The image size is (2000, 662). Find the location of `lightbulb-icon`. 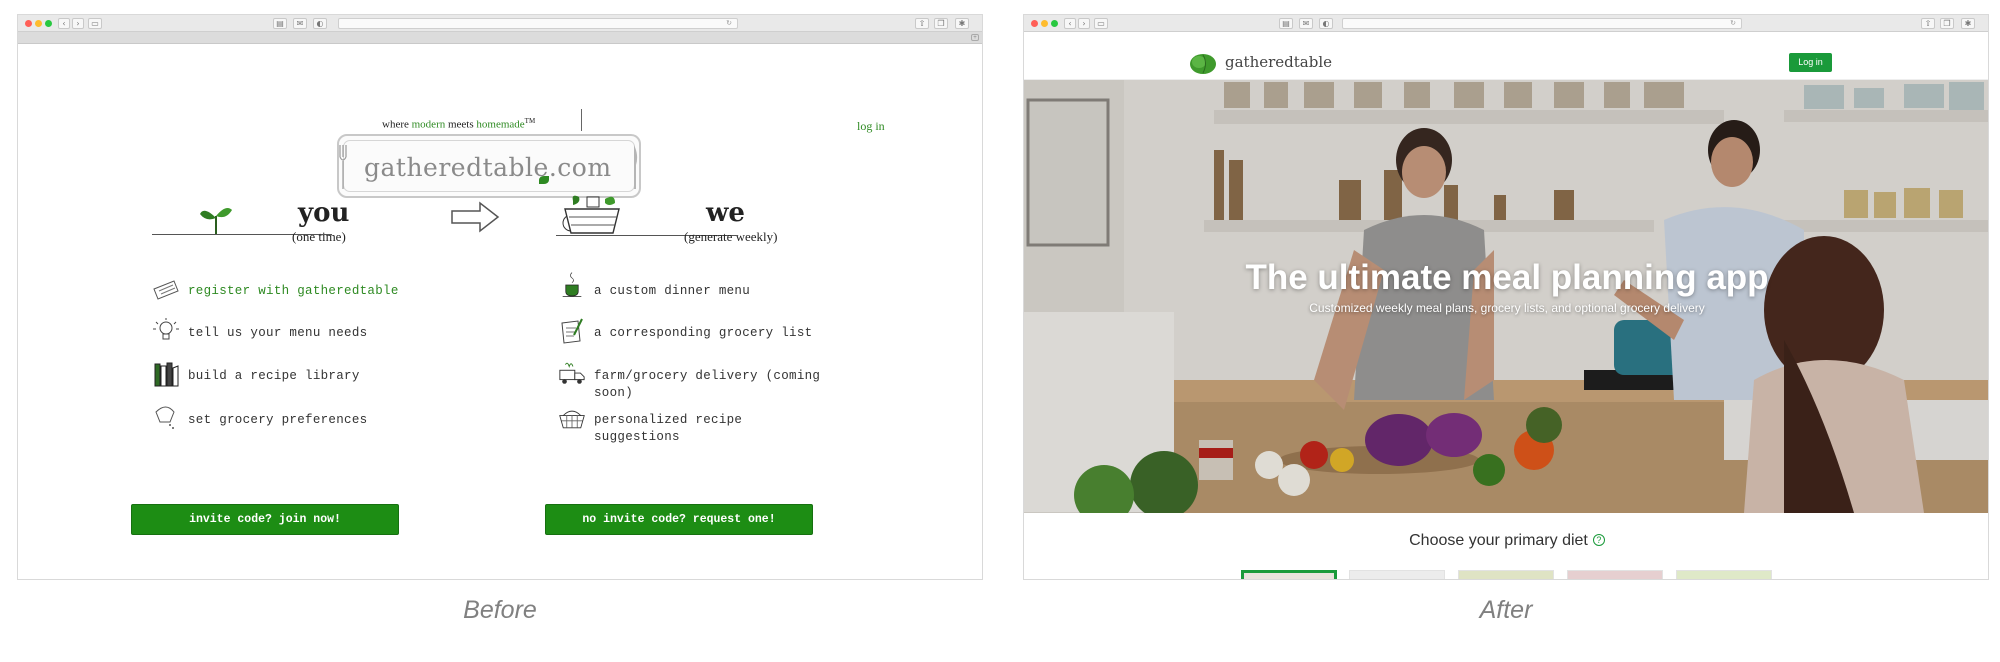

lightbulb-icon is located at coordinates (166, 329).